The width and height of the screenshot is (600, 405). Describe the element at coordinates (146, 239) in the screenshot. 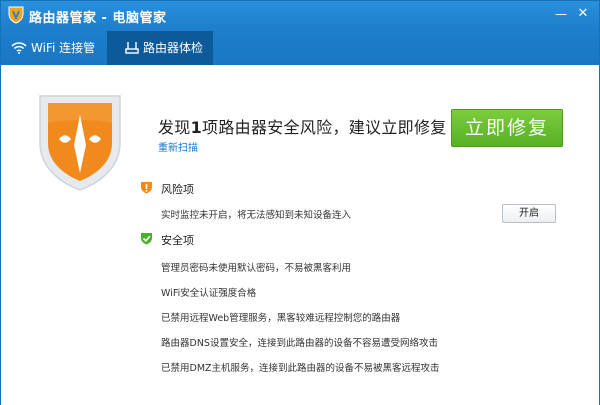

I see `check-shield-icon` at that location.